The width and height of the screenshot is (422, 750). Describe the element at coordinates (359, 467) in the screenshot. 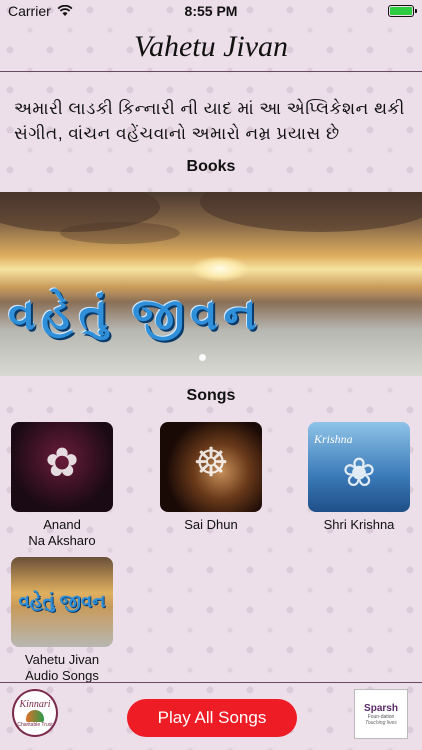

I see `krishna-image: Krishna ❀` at that location.